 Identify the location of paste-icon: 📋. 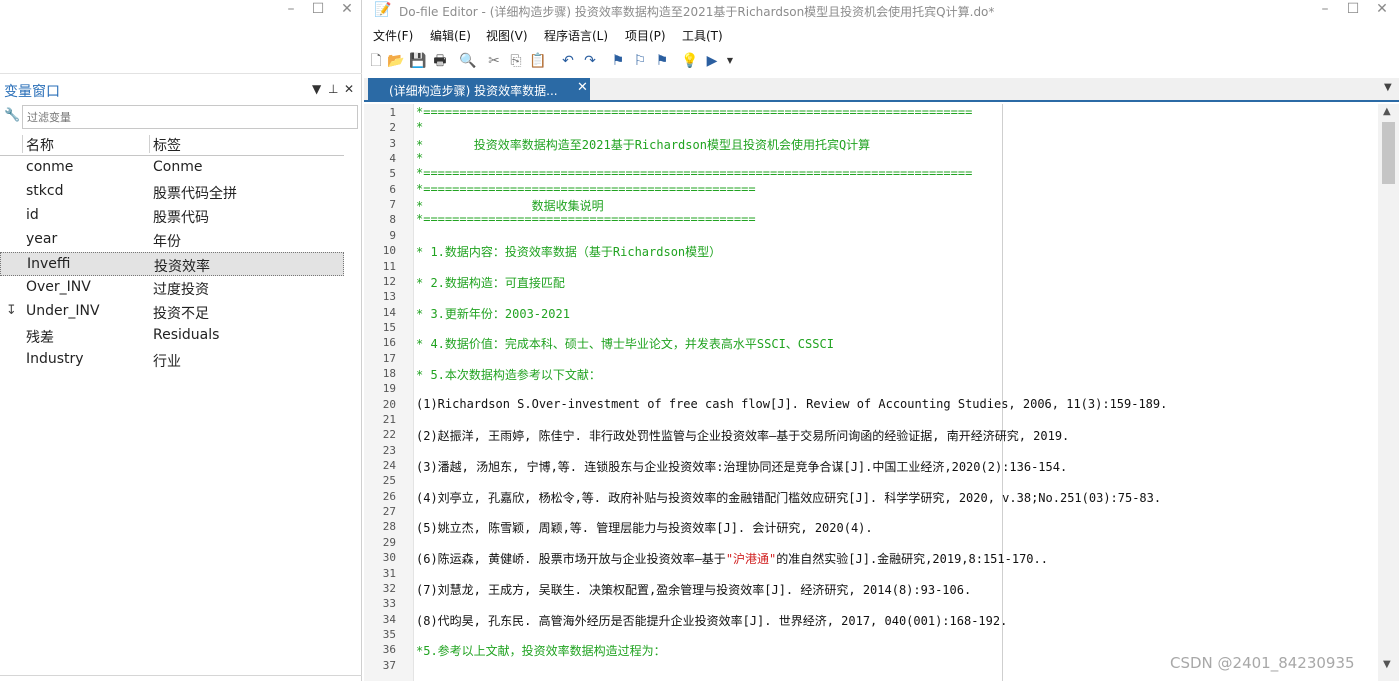
(538, 61).